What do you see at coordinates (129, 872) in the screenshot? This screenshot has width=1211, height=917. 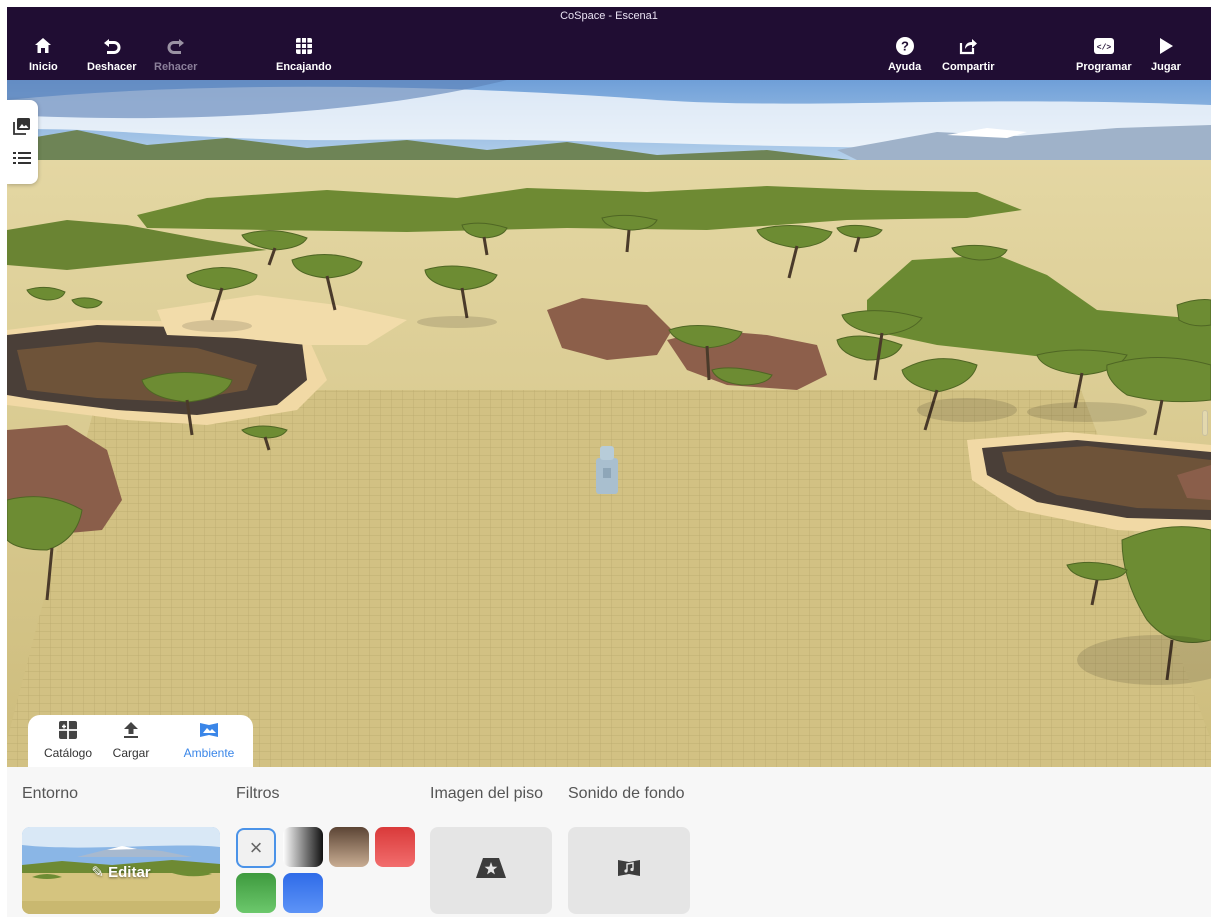 I see `edit-label: Editar` at bounding box center [129, 872].